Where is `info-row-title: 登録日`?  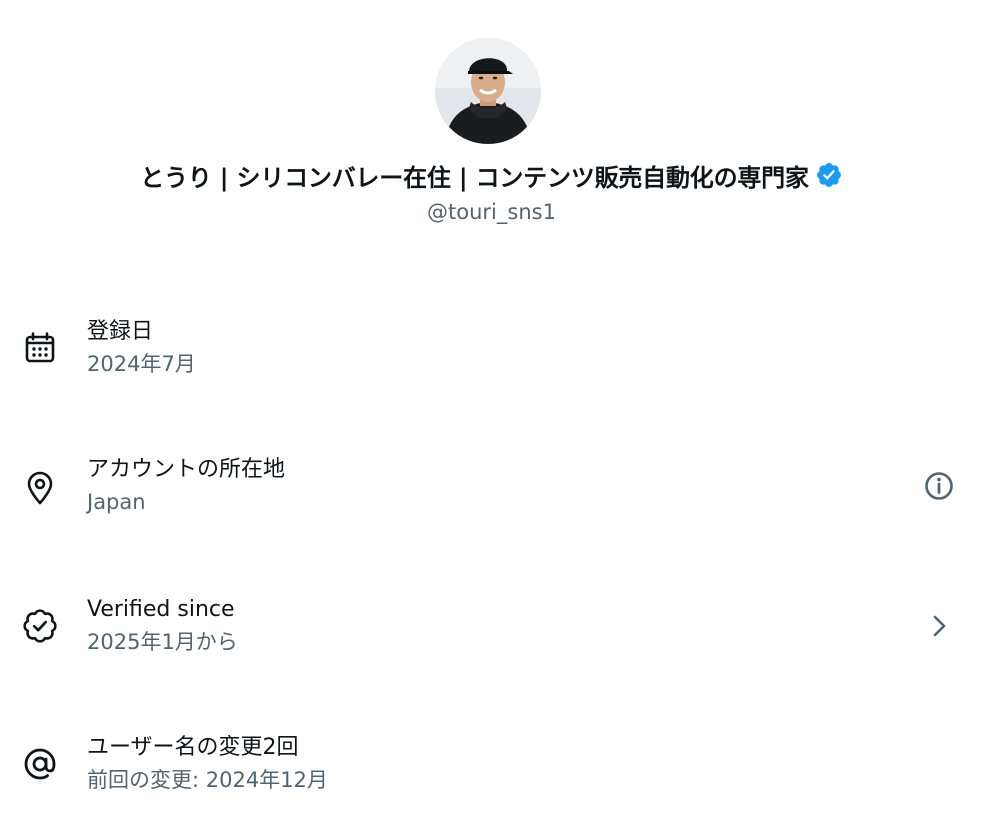
info-row-title: 登録日 is located at coordinates (120, 331).